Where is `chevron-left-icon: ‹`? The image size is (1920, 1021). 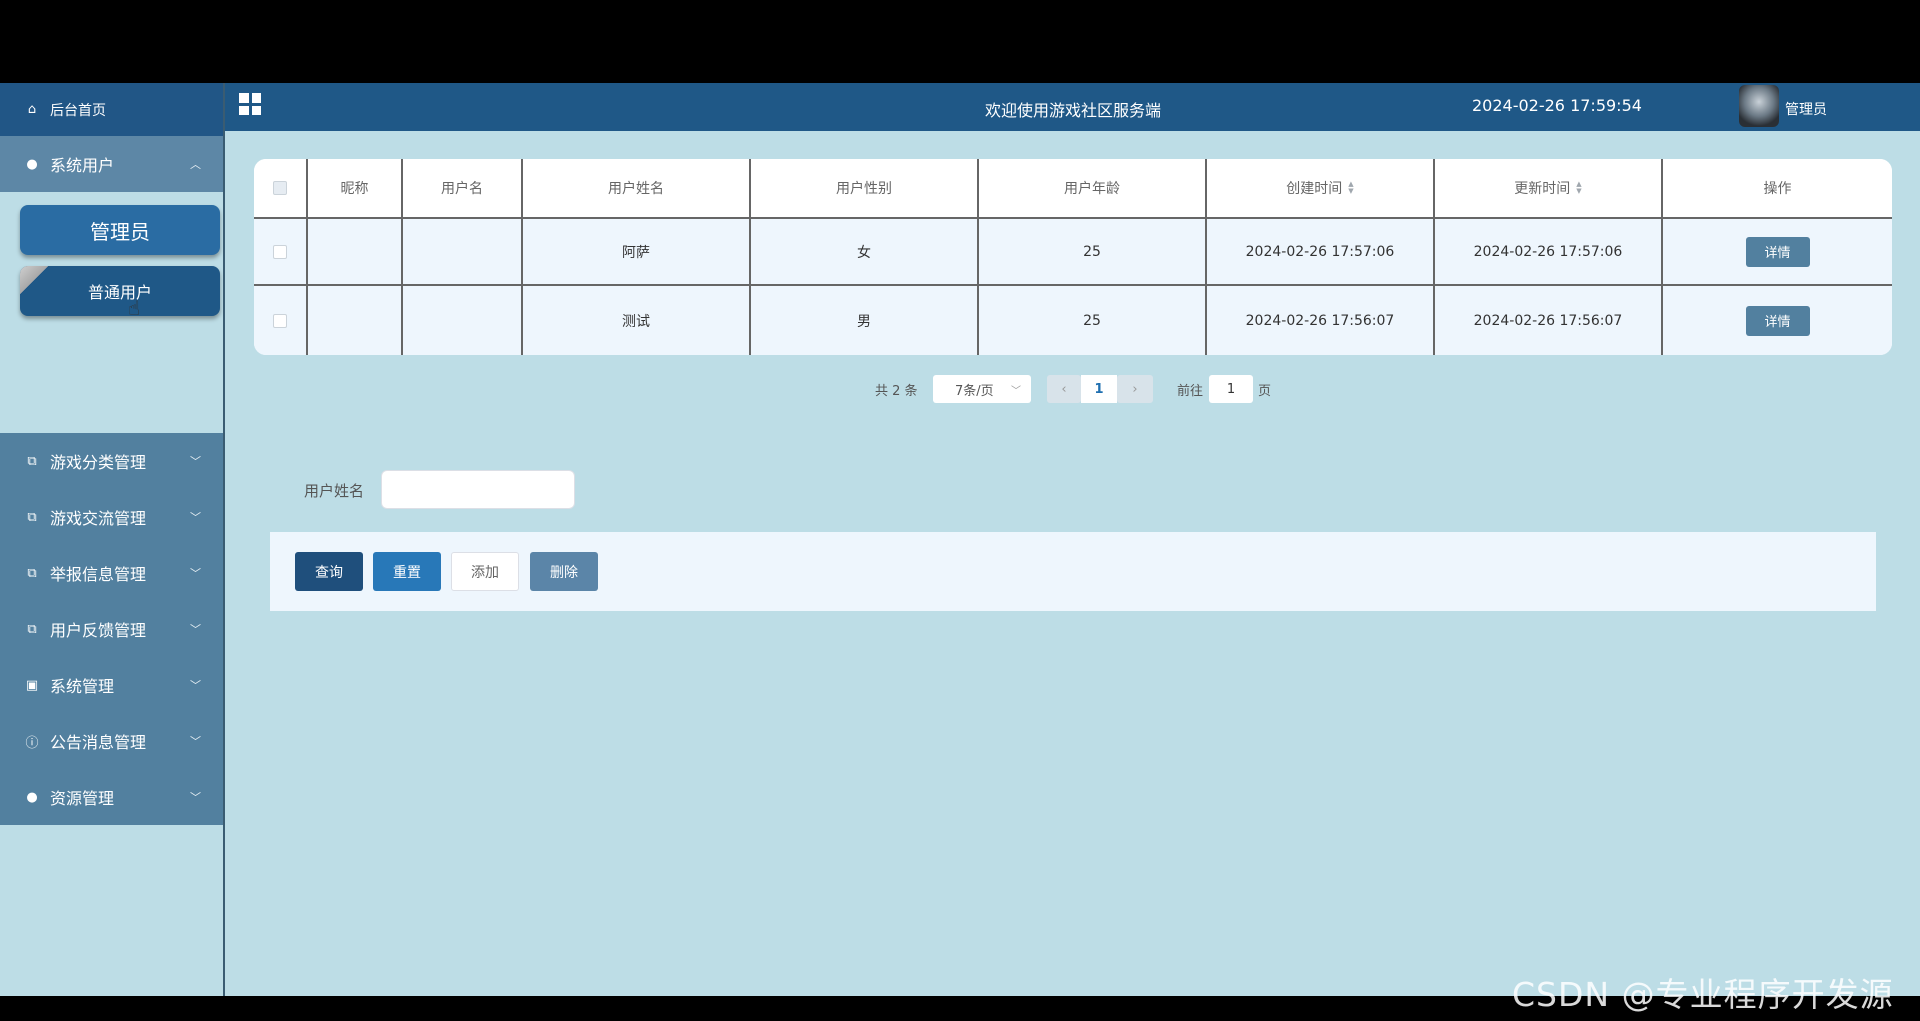
chevron-left-icon: ‹ is located at coordinates (1064, 389).